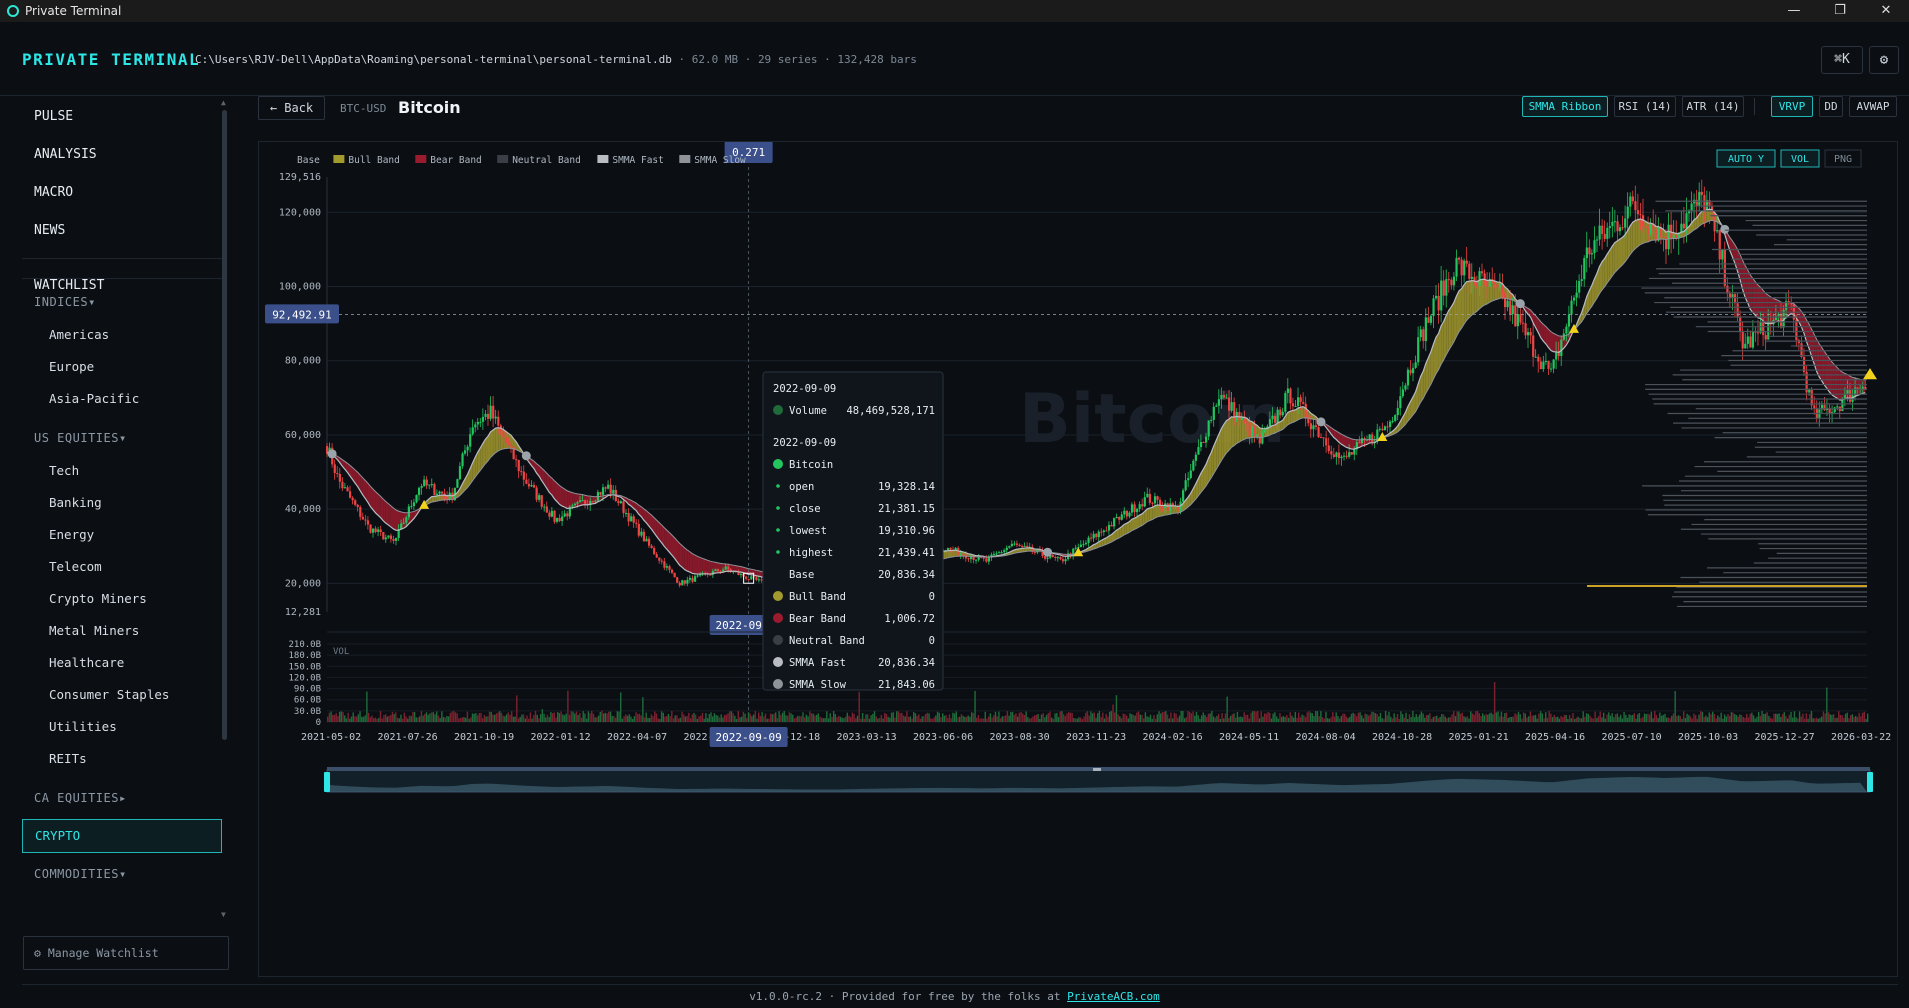  Describe the element at coordinates (1713, 106) in the screenshot. I see `atr-toggle: ATR (14)` at that location.